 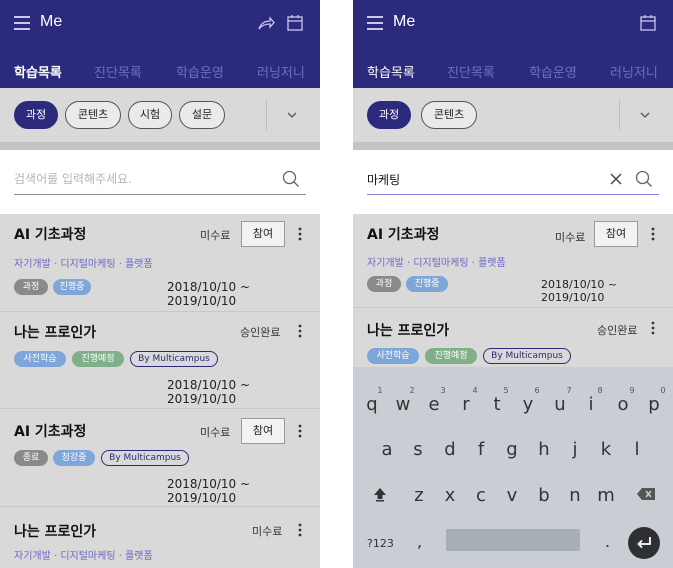 What do you see at coordinates (637, 449) in the screenshot?
I see `key-l: l` at bounding box center [637, 449].